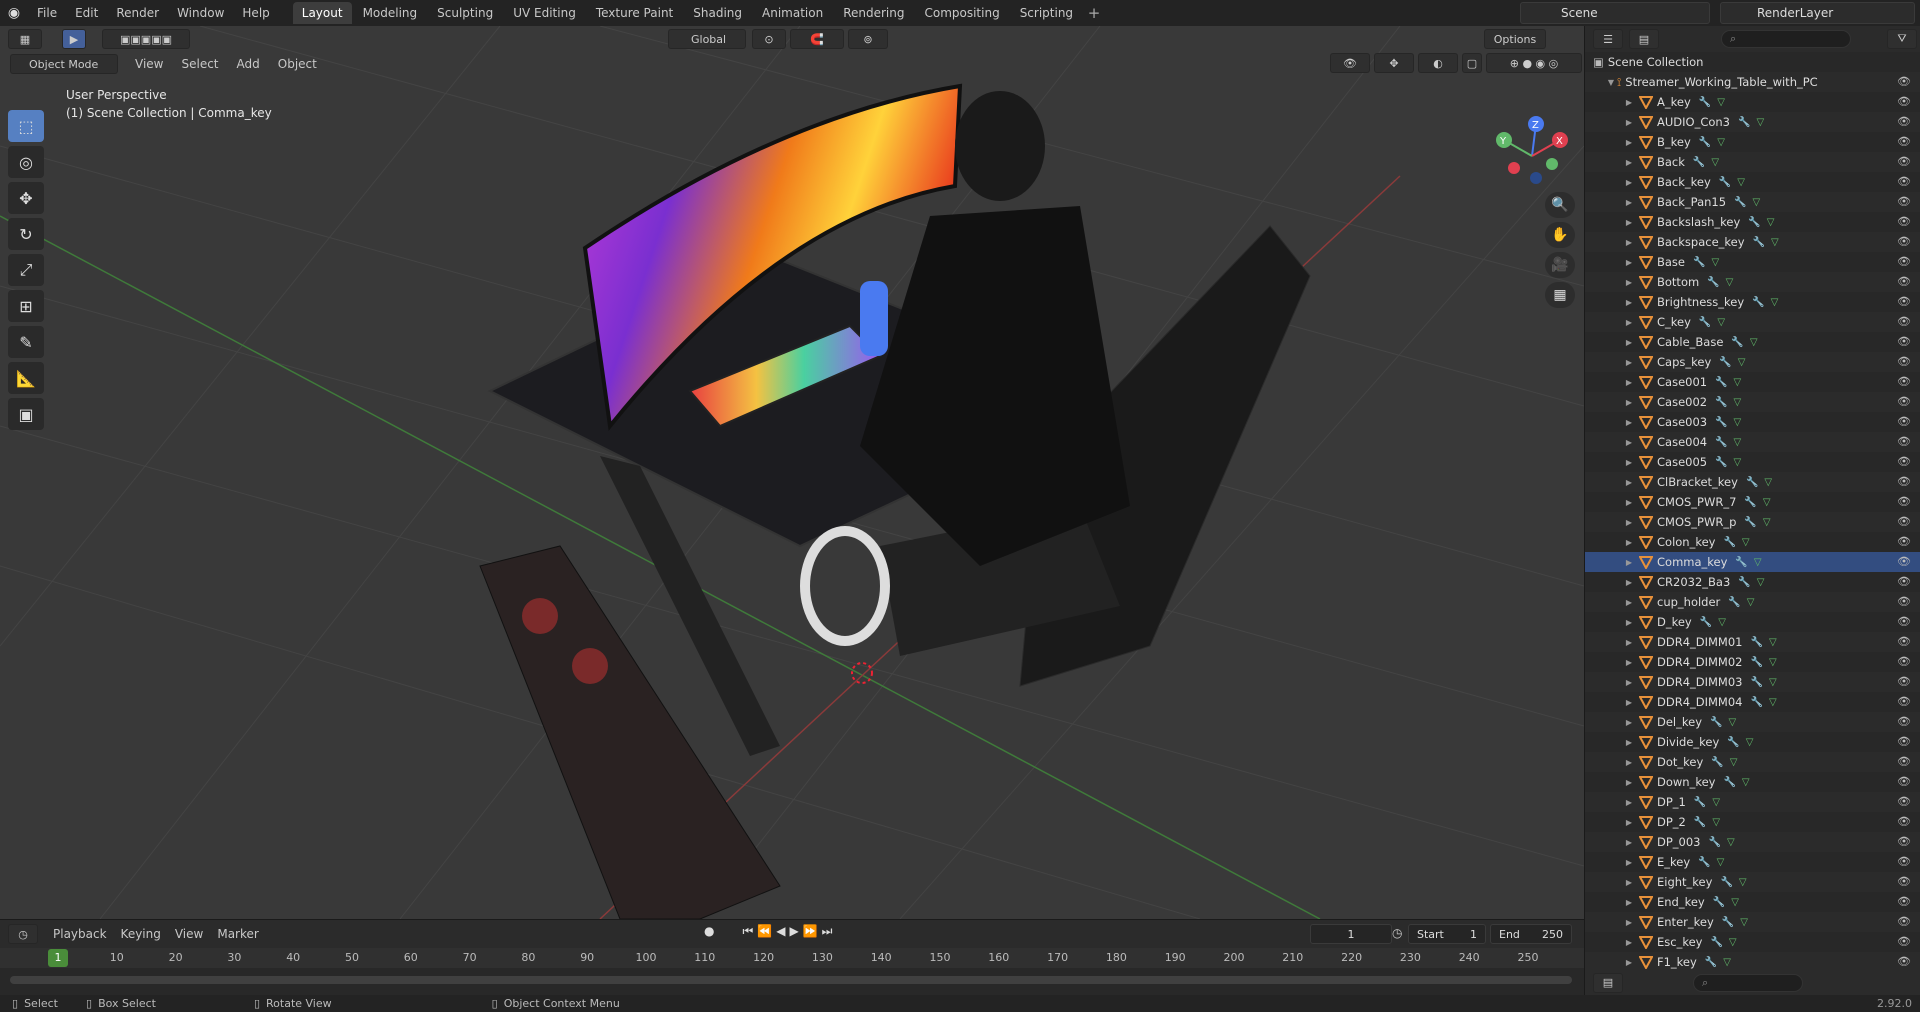 Image resolution: width=1920 pixels, height=1012 pixels. Describe the element at coordinates (1752, 362) in the screenshot. I see `outliner-item-row: ▶ Caps_key 🔧 ▽ 👁` at that location.